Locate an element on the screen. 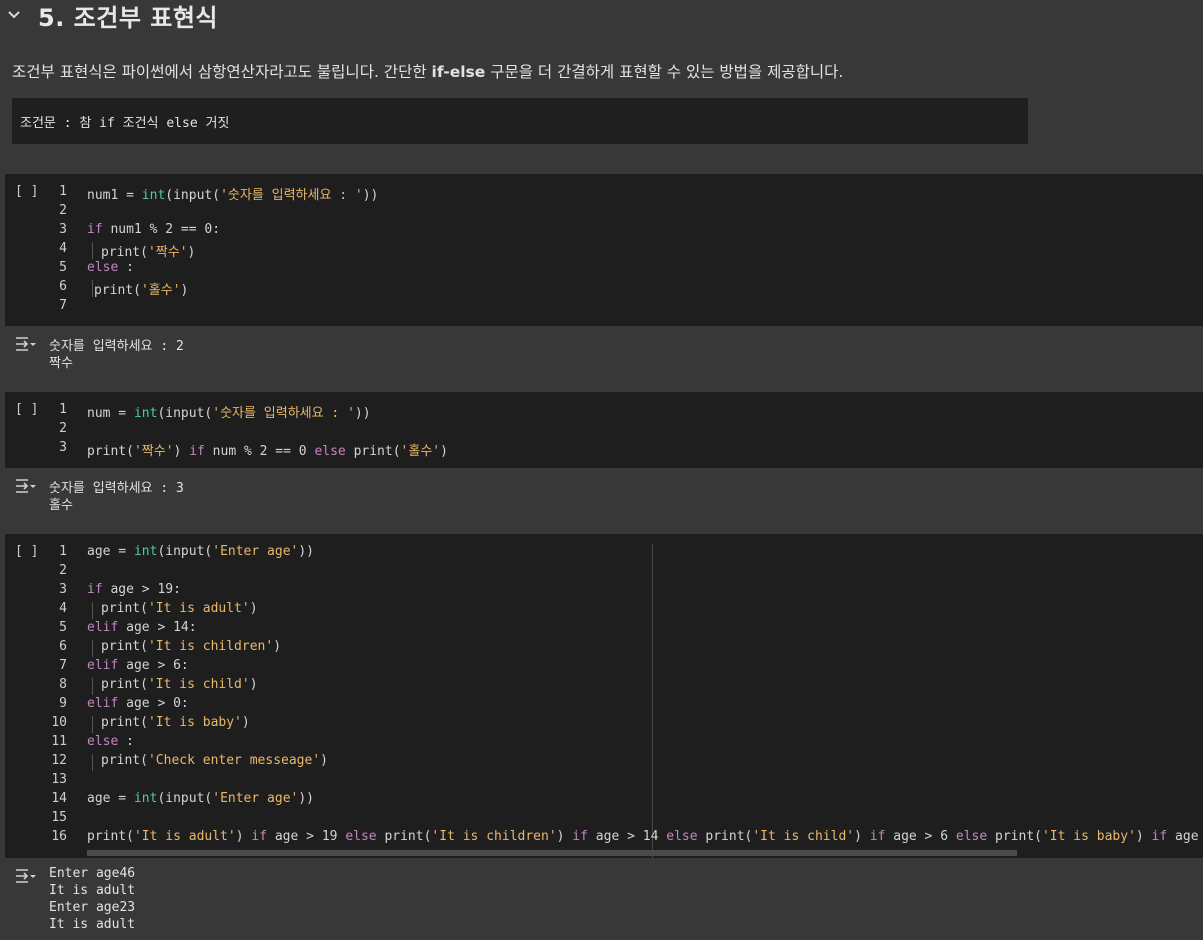 The height and width of the screenshot is (940, 1203). line-number: 12 is located at coordinates (59, 760).